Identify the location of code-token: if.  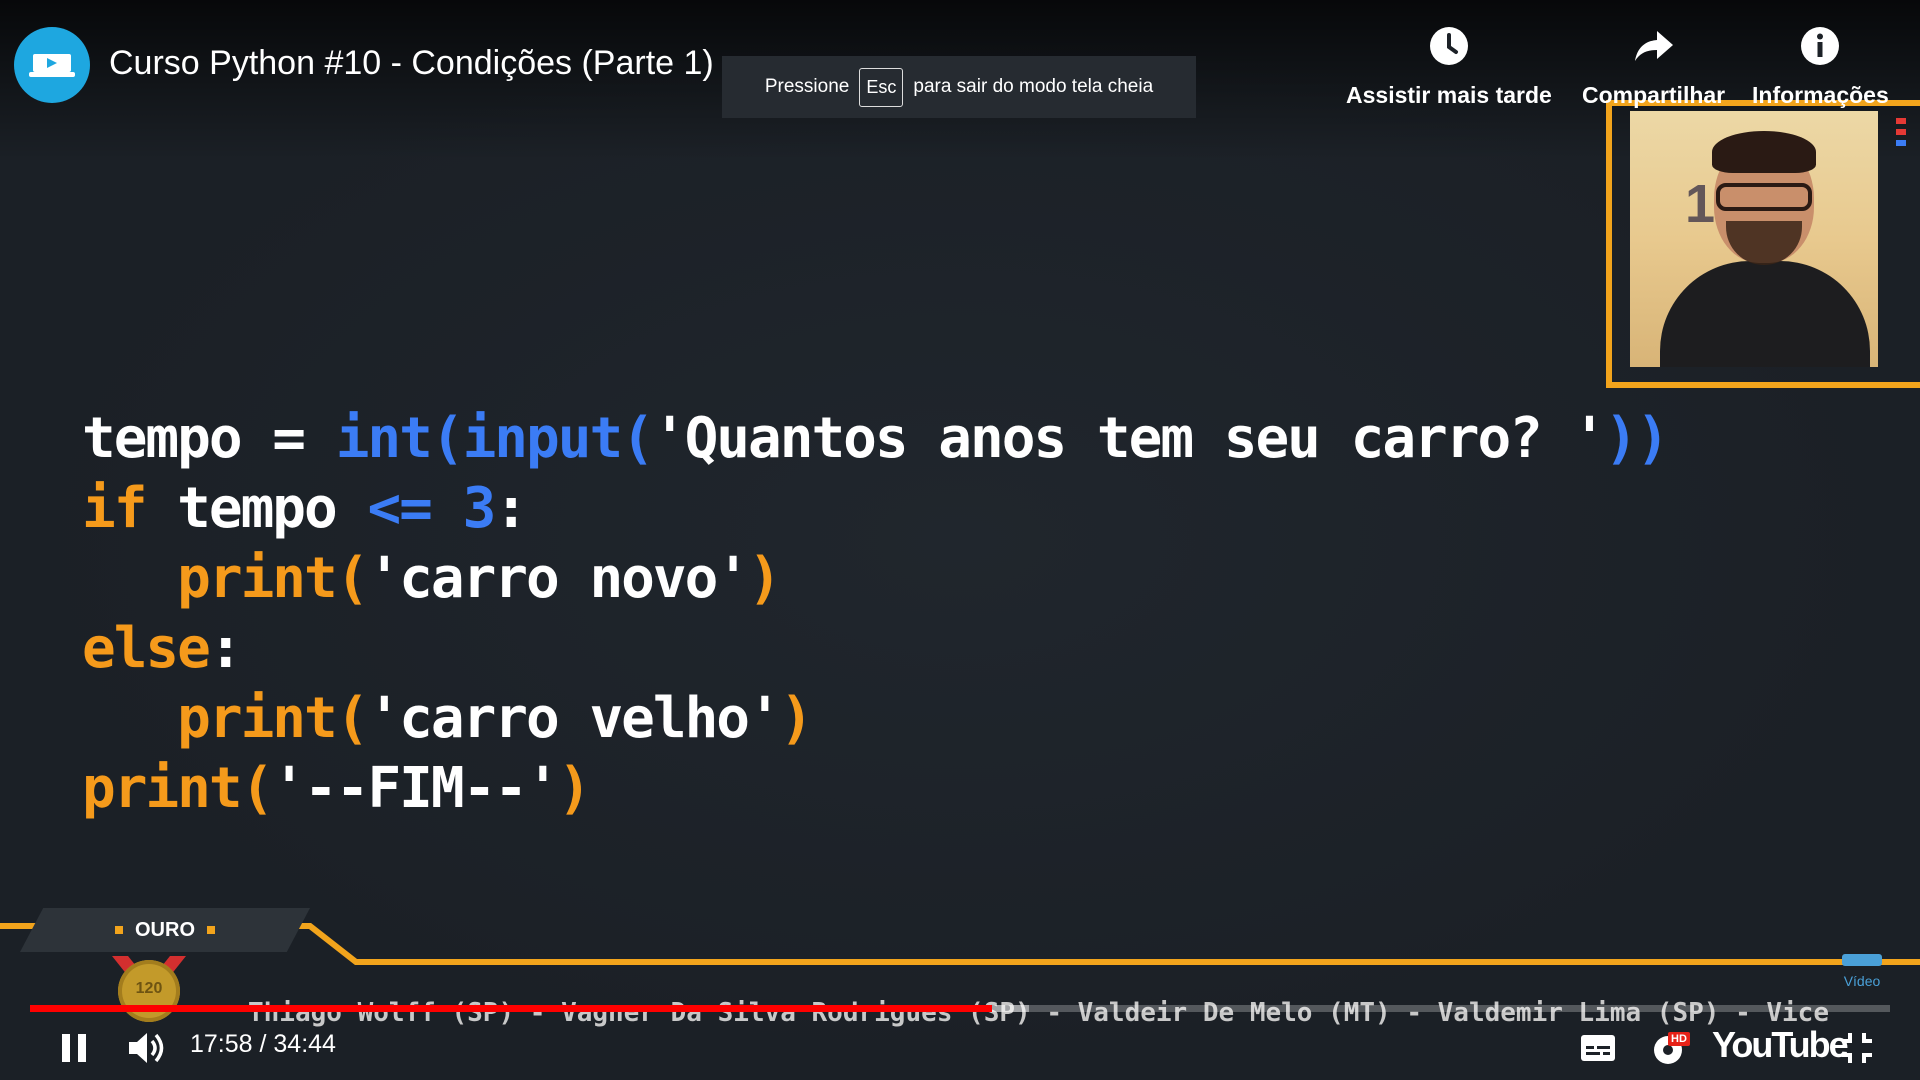
(130, 508).